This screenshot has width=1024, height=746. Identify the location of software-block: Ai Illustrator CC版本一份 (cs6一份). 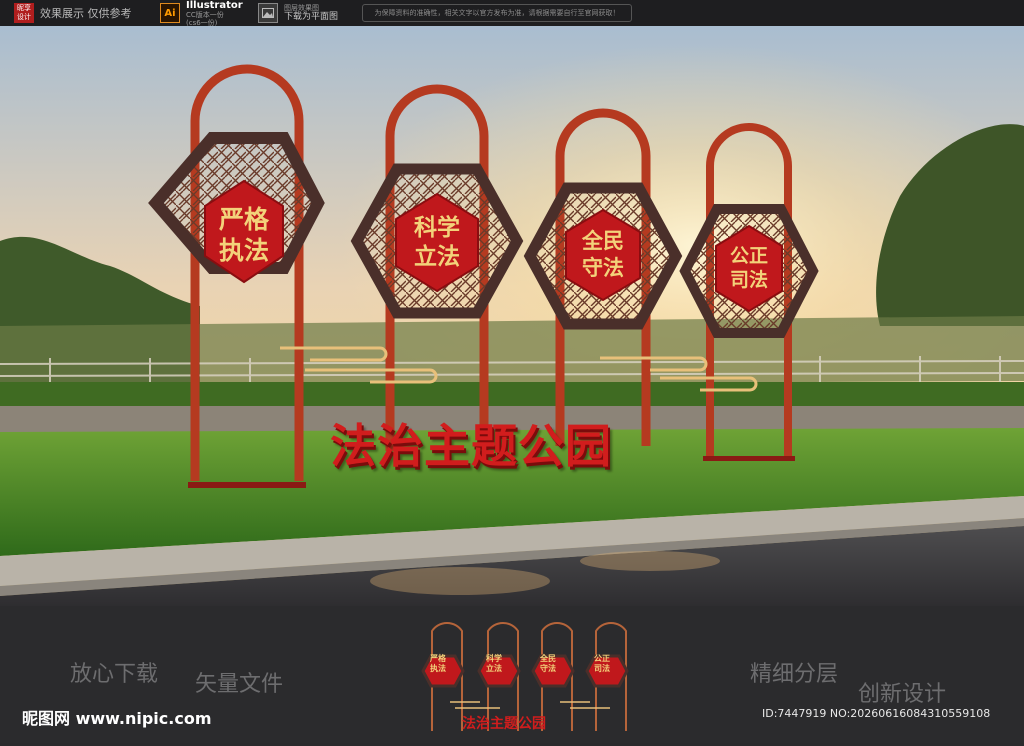
(201, 13).